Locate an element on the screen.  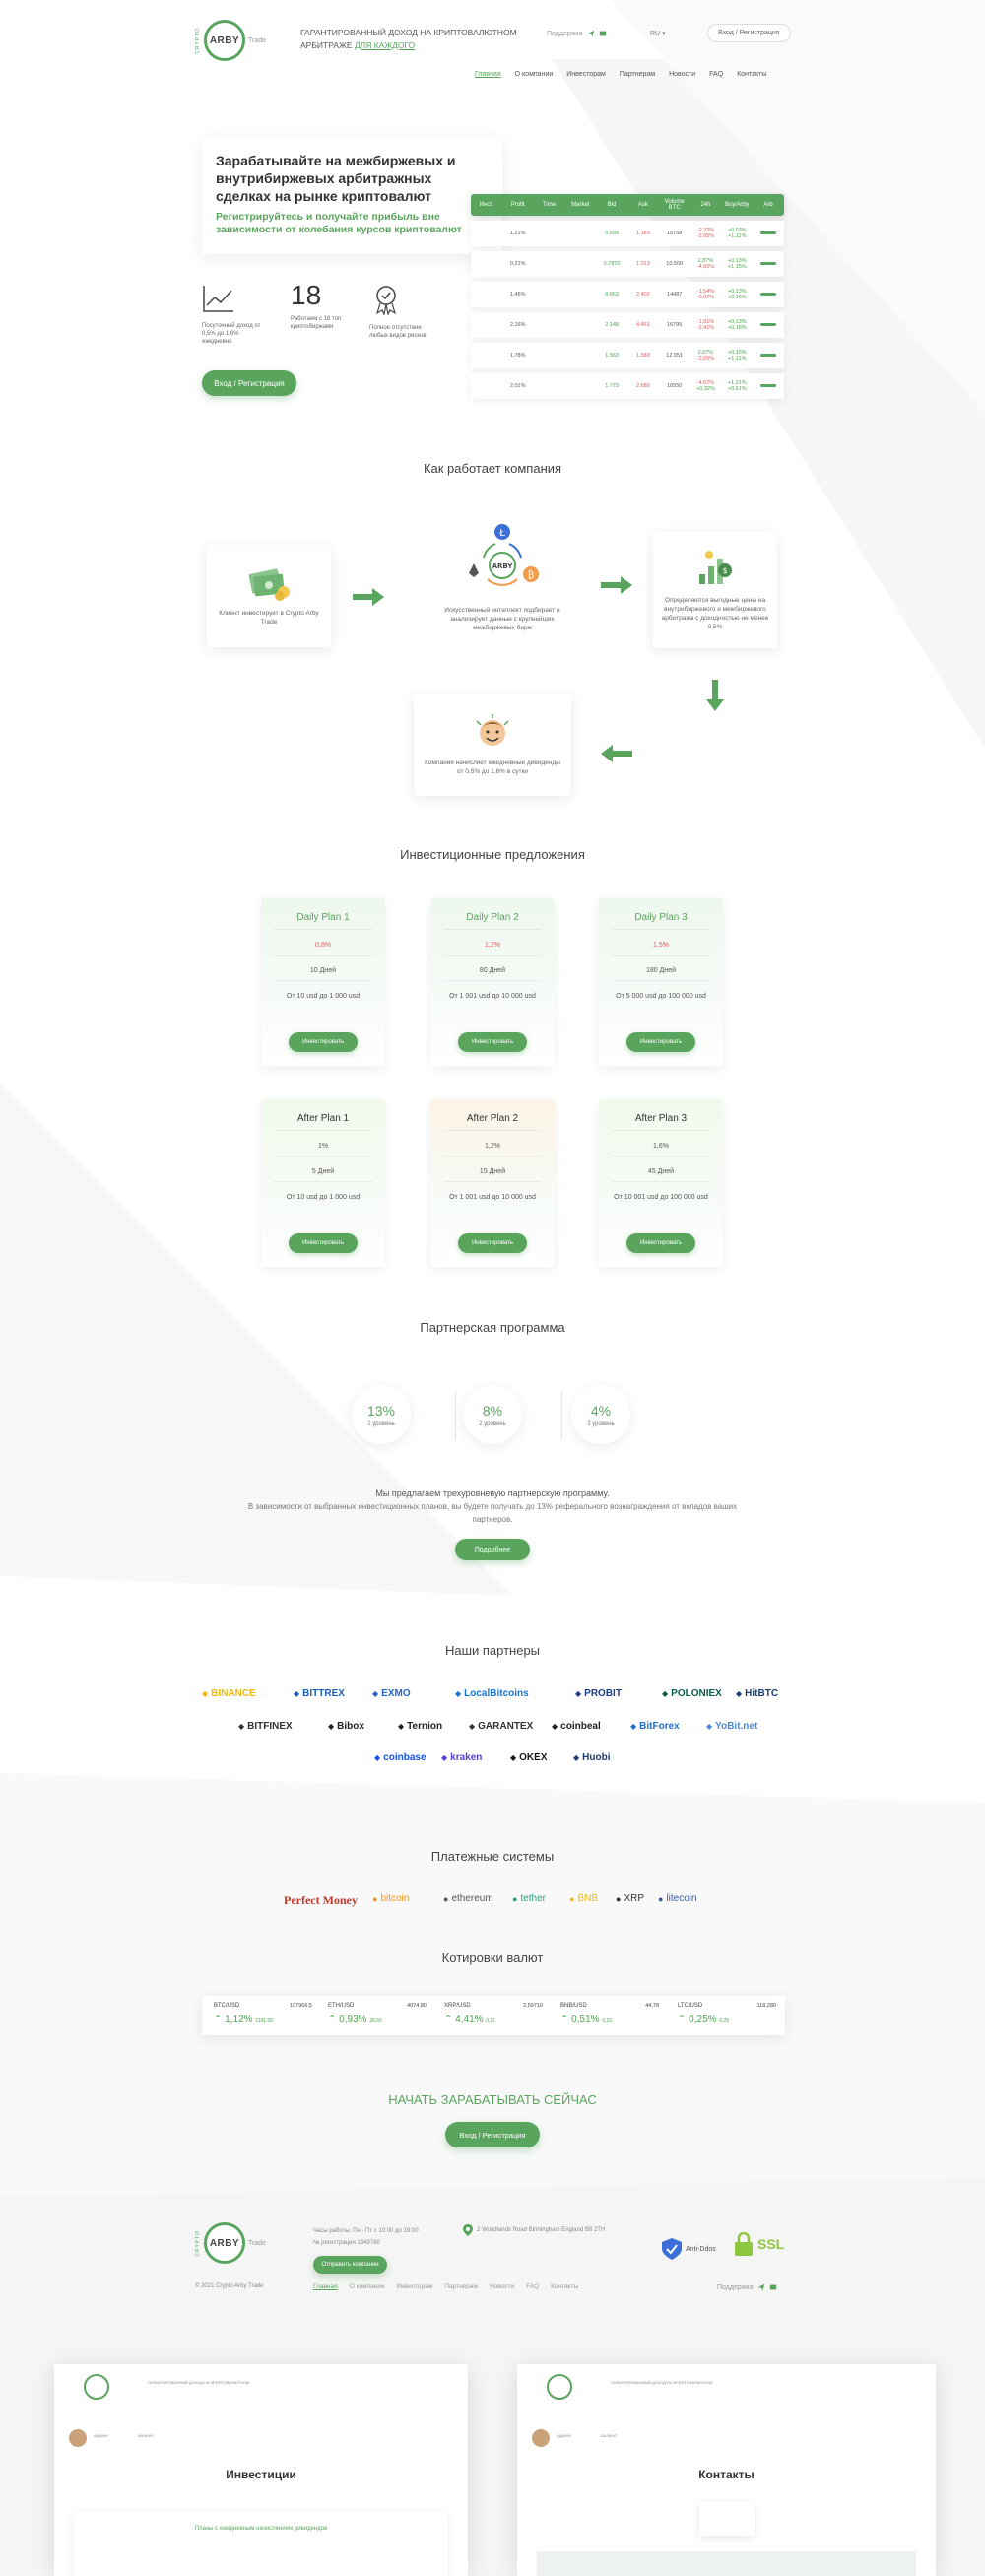
partner-level: 4% 3 уровень is located at coordinates (600, 1415).